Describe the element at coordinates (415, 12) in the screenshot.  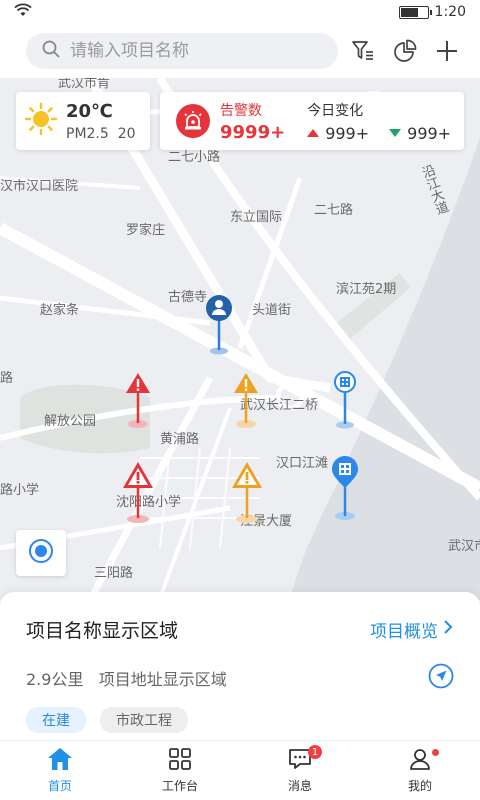
I see `battery-icon` at that location.